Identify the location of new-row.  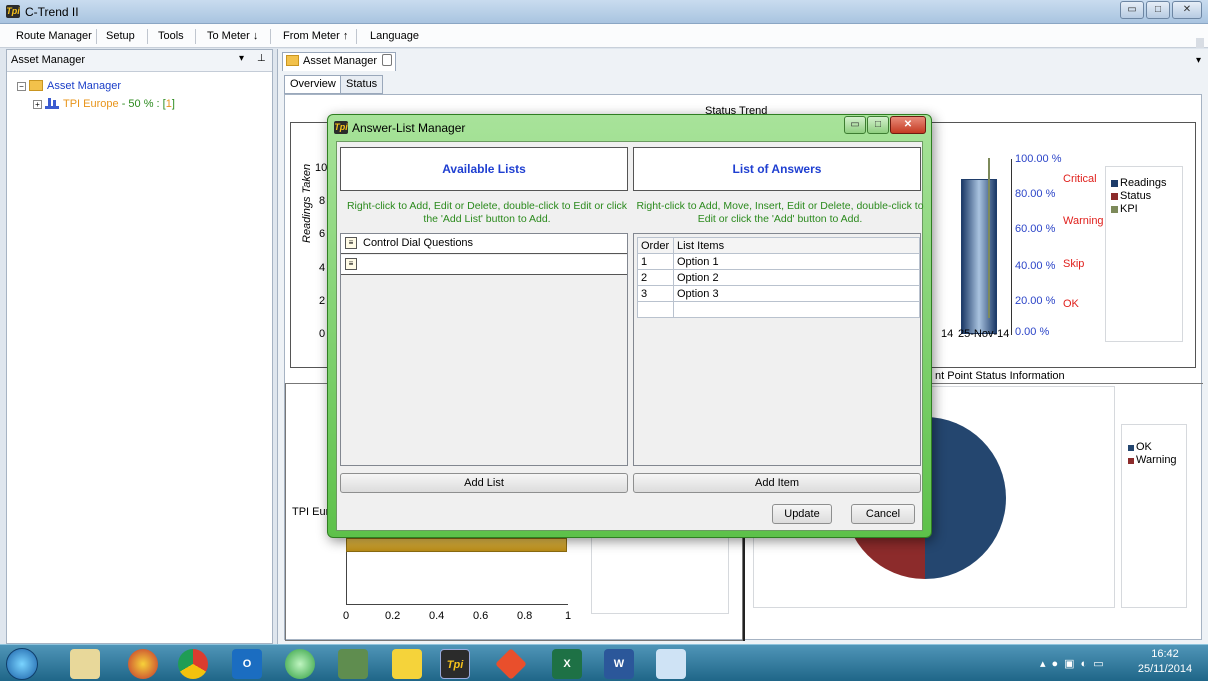
(778, 309).